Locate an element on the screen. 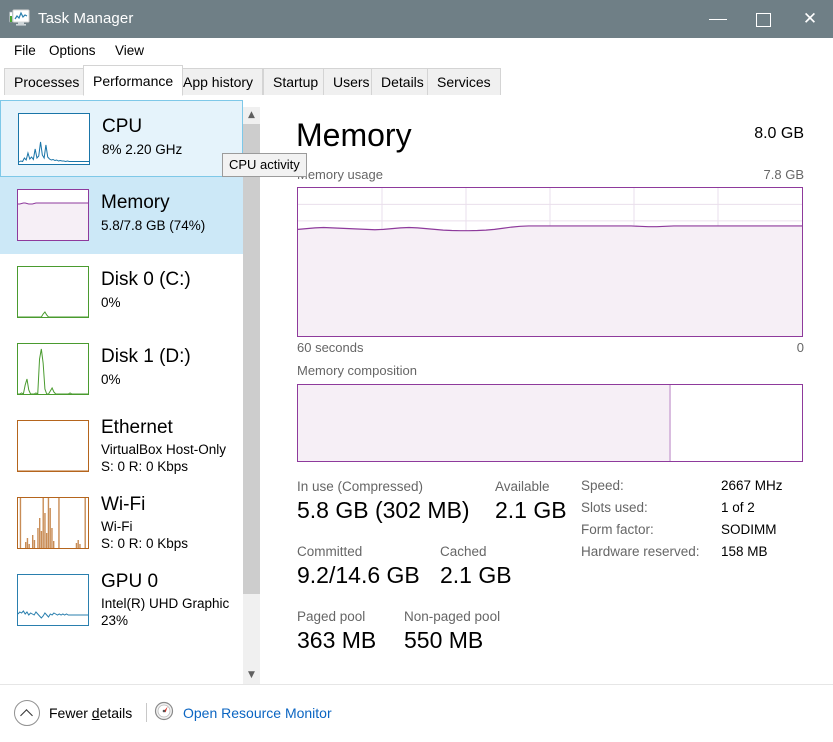  sidebar-item-gpu-0: GPU 0 Intel(R) UHD Graphic 23% is located at coordinates (121, 600).